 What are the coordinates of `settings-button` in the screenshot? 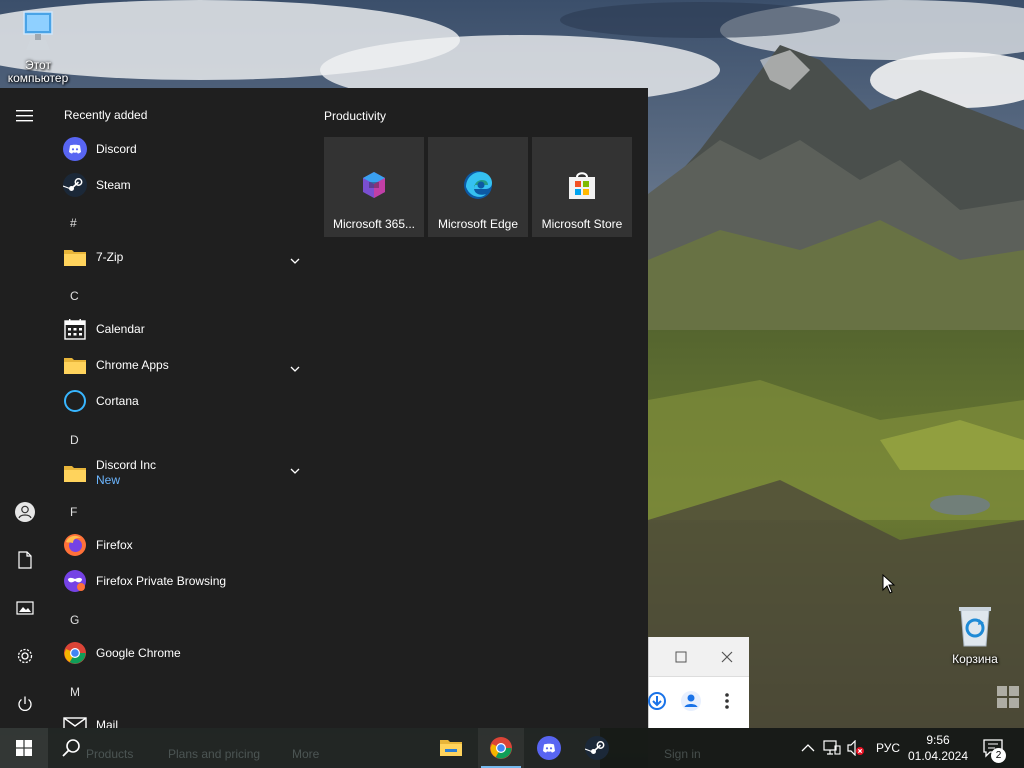 It's located at (25, 656).